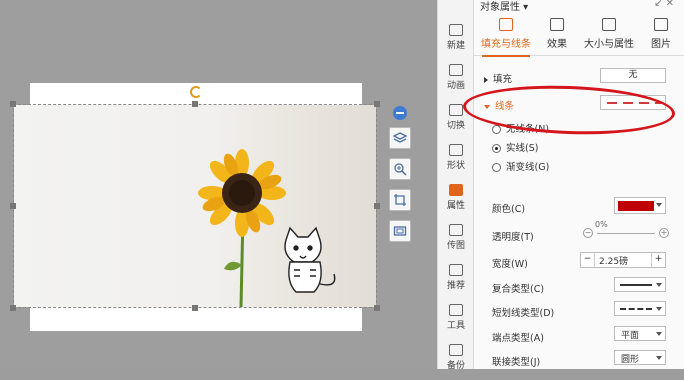 This screenshot has height=380, width=684. Describe the element at coordinates (456, 230) in the screenshot. I see `upload-image-icon` at that location.